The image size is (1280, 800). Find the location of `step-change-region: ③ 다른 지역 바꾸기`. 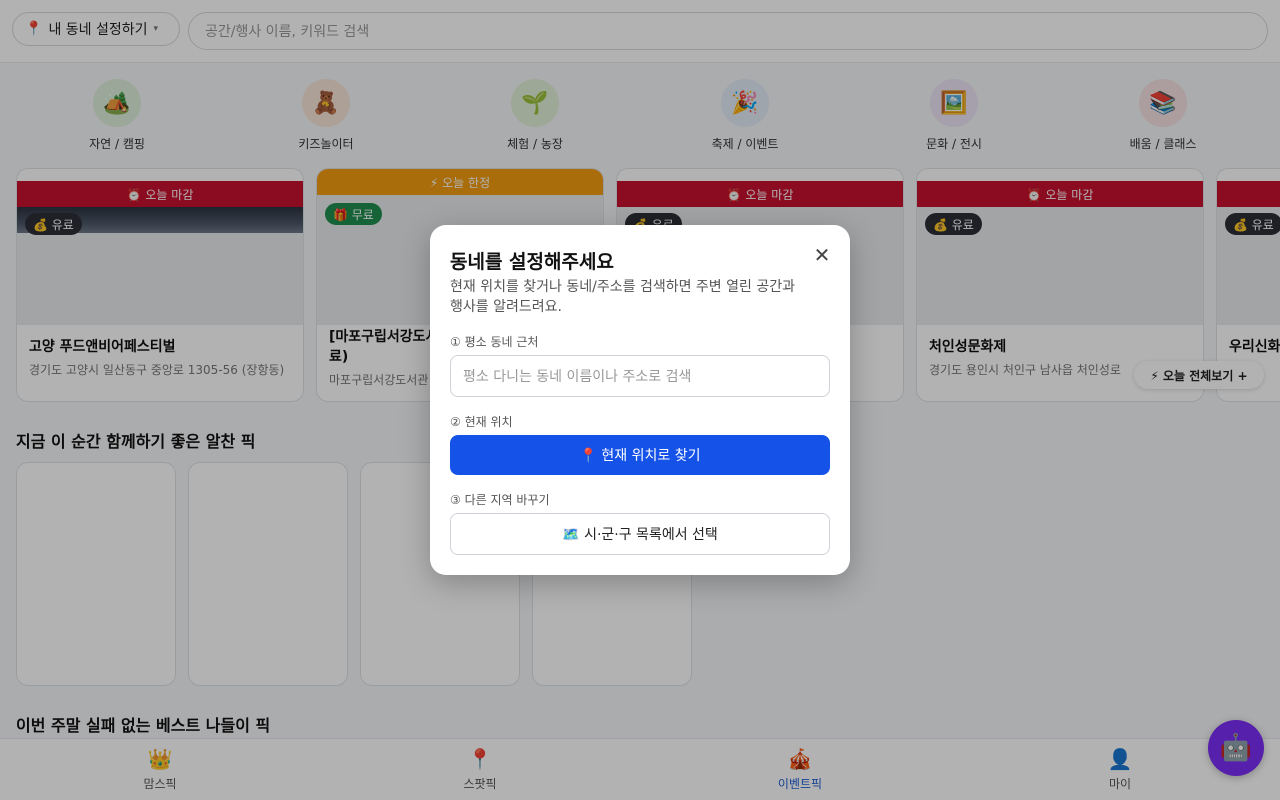

step-change-region: ③ 다른 지역 바꾸기 is located at coordinates (500, 500).